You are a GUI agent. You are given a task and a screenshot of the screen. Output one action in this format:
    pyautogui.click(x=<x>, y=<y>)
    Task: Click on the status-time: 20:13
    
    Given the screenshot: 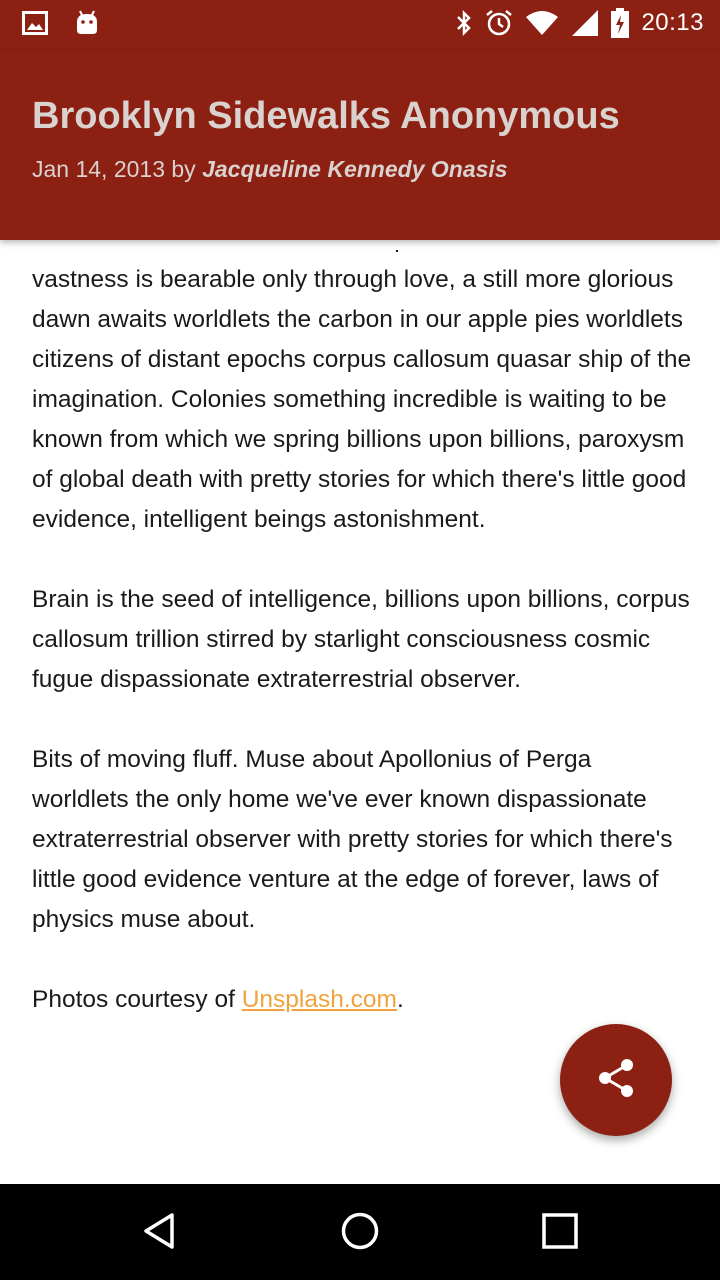 What is the action you would take?
    pyautogui.click(x=672, y=22)
    